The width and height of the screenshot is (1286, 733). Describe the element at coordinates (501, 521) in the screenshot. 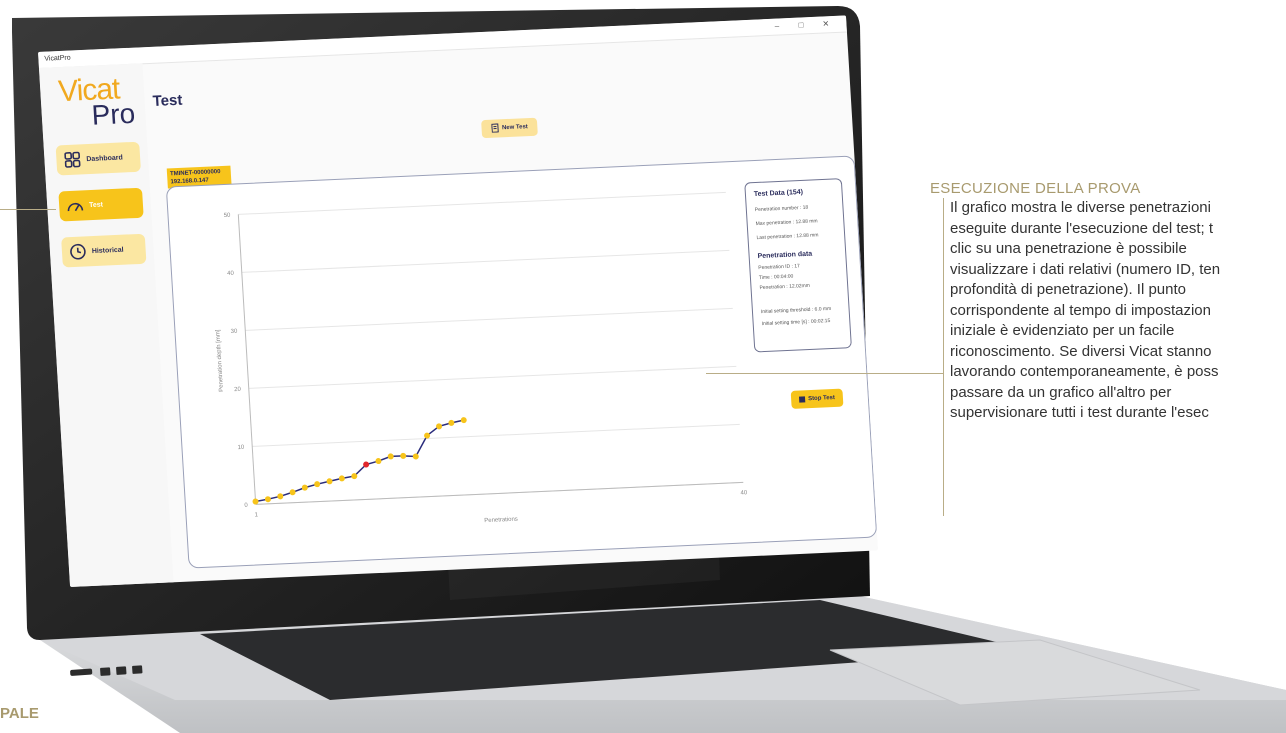

I see `x-axis-label: Penetrations` at that location.